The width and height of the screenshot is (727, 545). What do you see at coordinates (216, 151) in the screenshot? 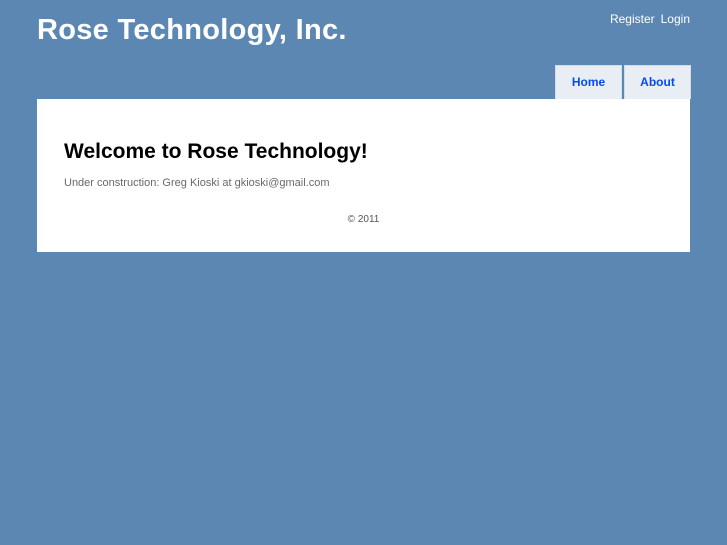
I see `page-heading: Welcome to Rose Technology!` at bounding box center [216, 151].